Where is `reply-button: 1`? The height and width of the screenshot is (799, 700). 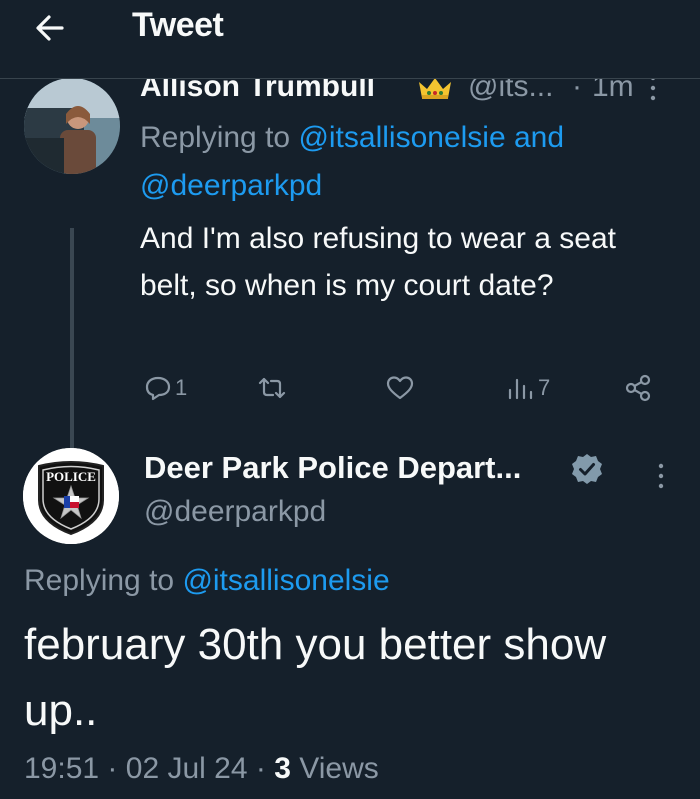
reply-button: 1 is located at coordinates (165, 388).